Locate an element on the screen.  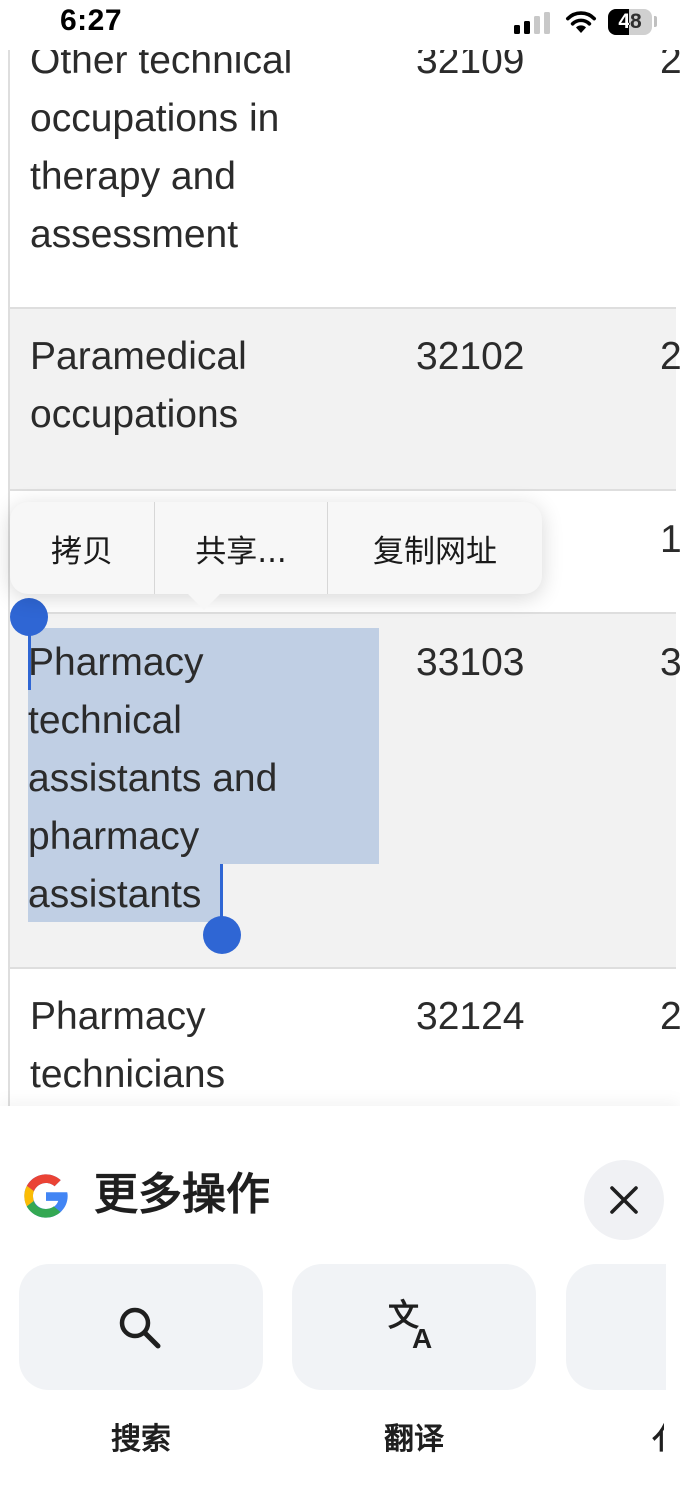
text-context-menu: 拷贝 共享... 复制网址 is located at coordinates (276, 548).